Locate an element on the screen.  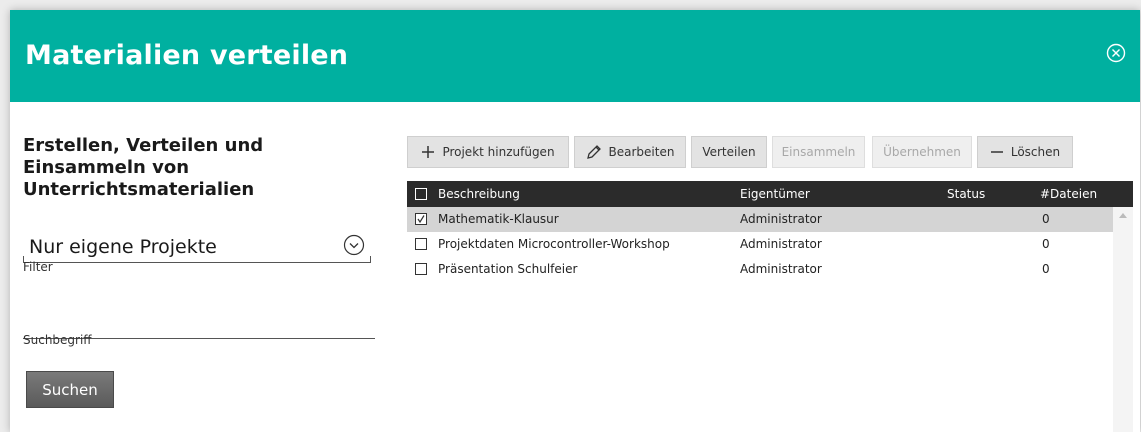
add-project-label: Projekt hinzufügen is located at coordinates (498, 152).